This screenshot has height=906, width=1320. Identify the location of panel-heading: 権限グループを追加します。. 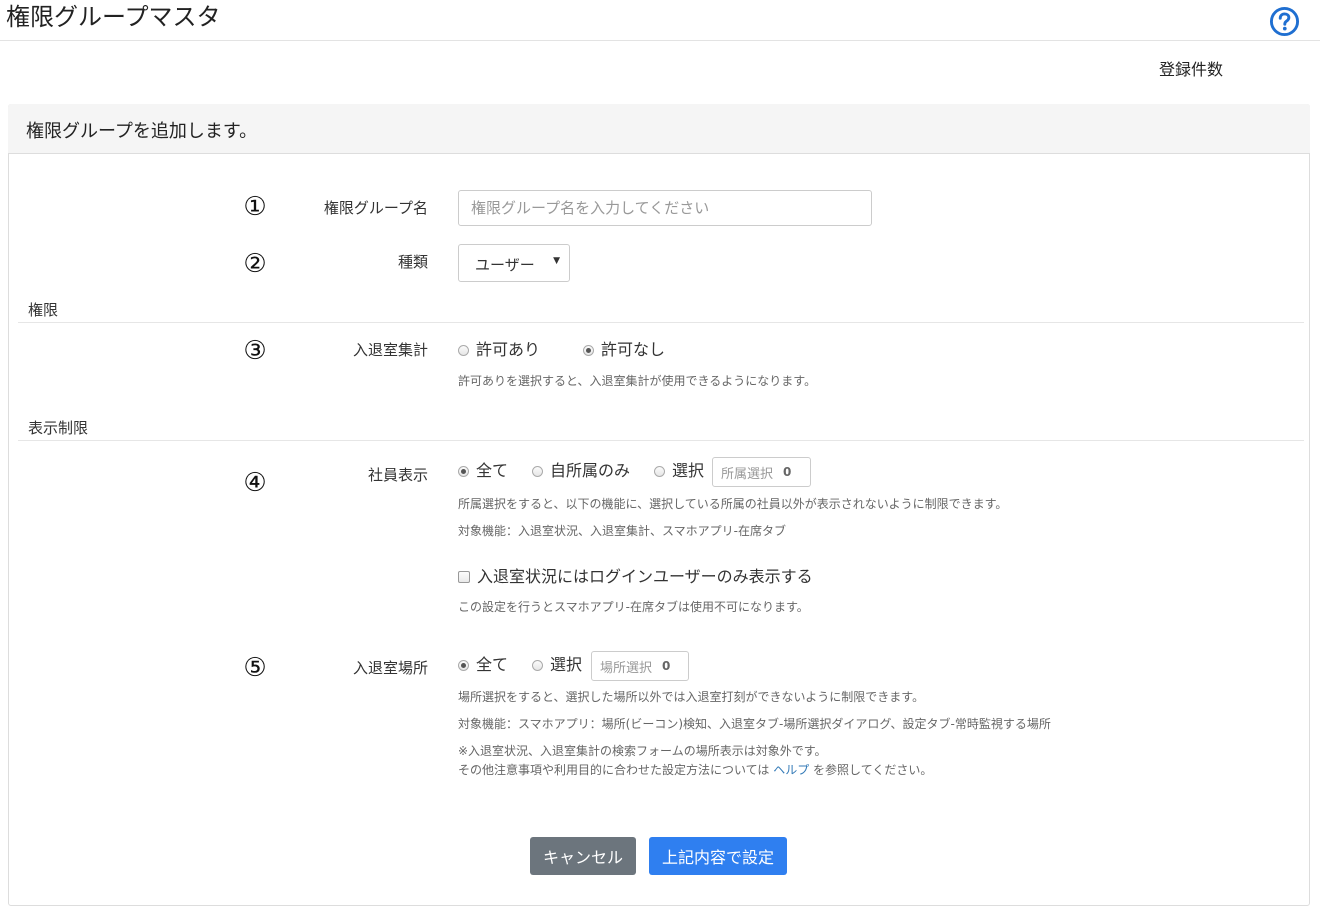
(142, 131).